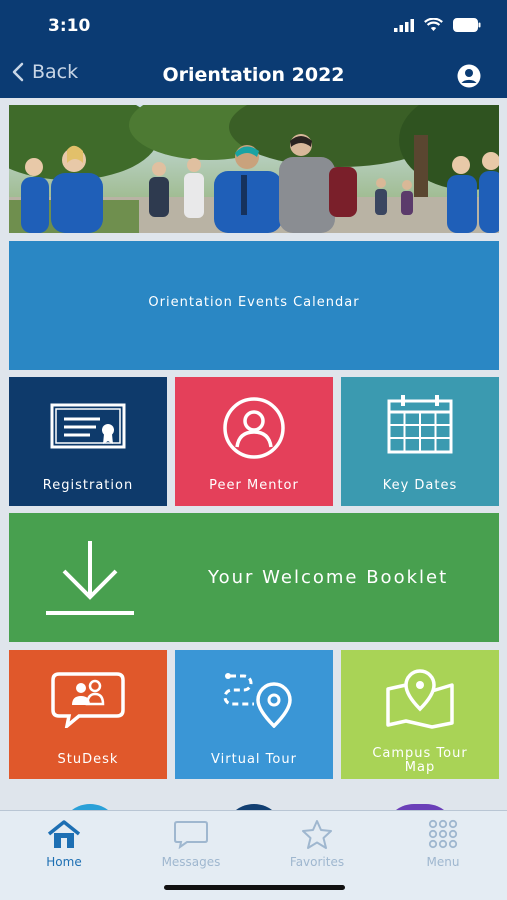  Describe the element at coordinates (88, 759) in the screenshot. I see `studesk-label: StuDesk` at that location.